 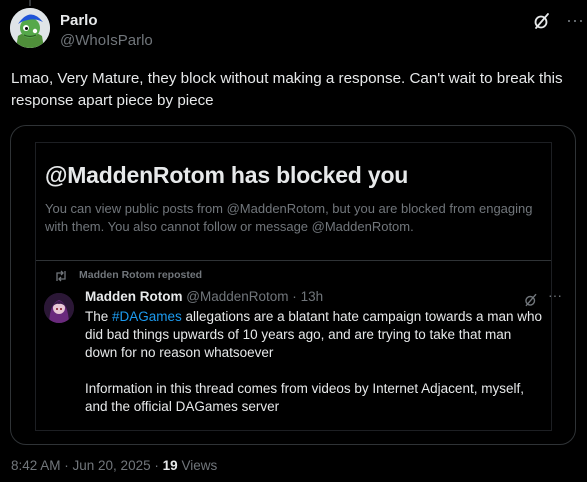 I want to click on tweet-timestamp: 8:42 AM · Jun 20, 2025, so click(x=81, y=465).